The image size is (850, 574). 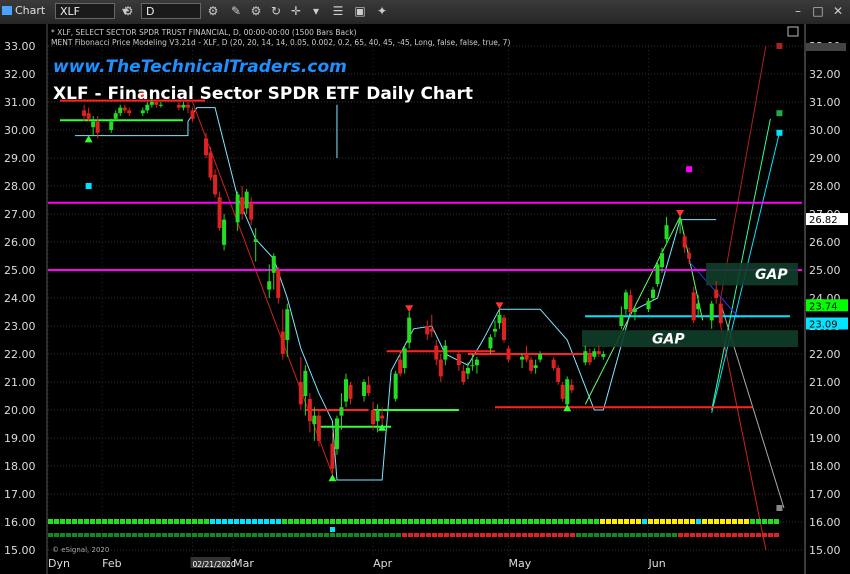 I want to click on y-tick-label-left: 26.00, so click(x=20, y=242).